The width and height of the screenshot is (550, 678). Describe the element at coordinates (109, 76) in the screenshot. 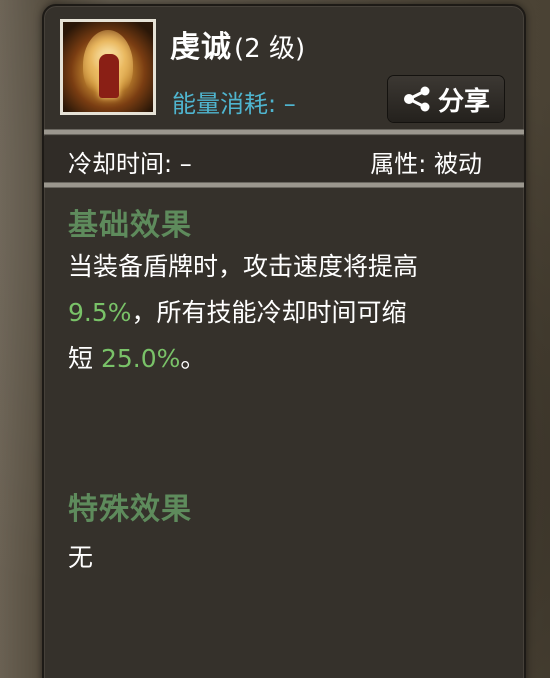

I see `skill-icon-figure` at that location.